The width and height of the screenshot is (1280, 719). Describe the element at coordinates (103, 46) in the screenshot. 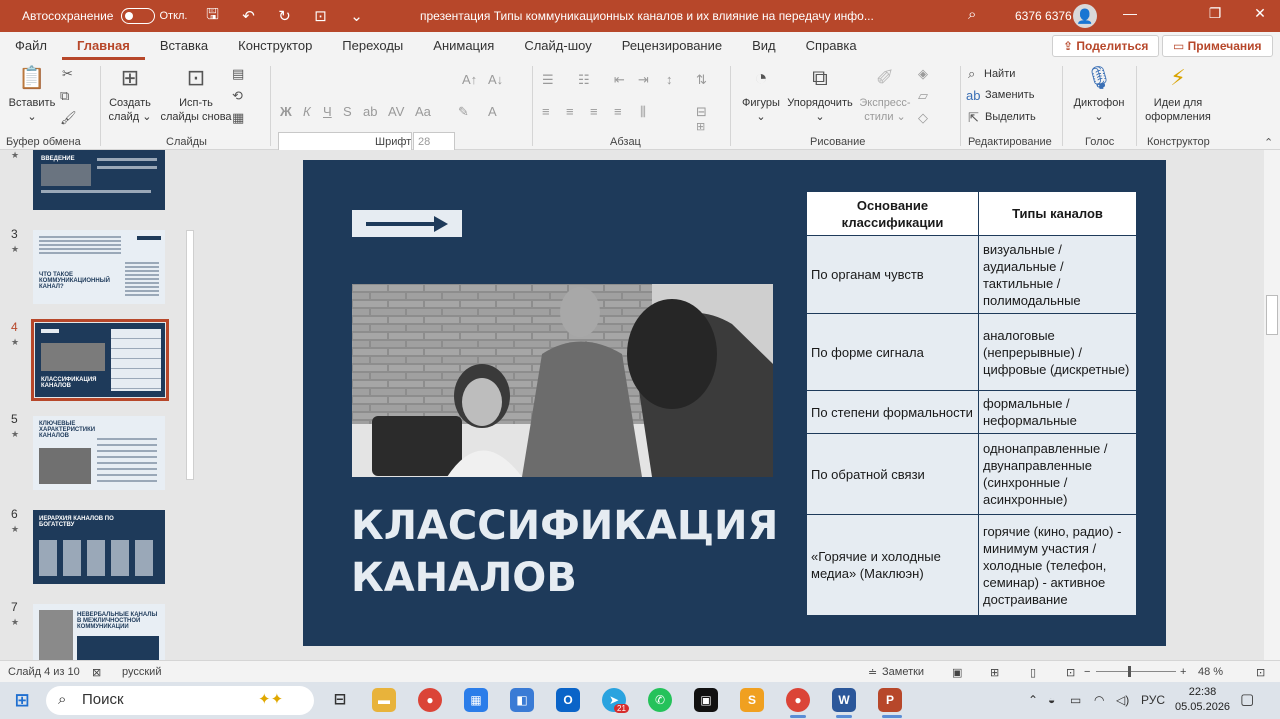

I see `tab-home: Главная` at that location.